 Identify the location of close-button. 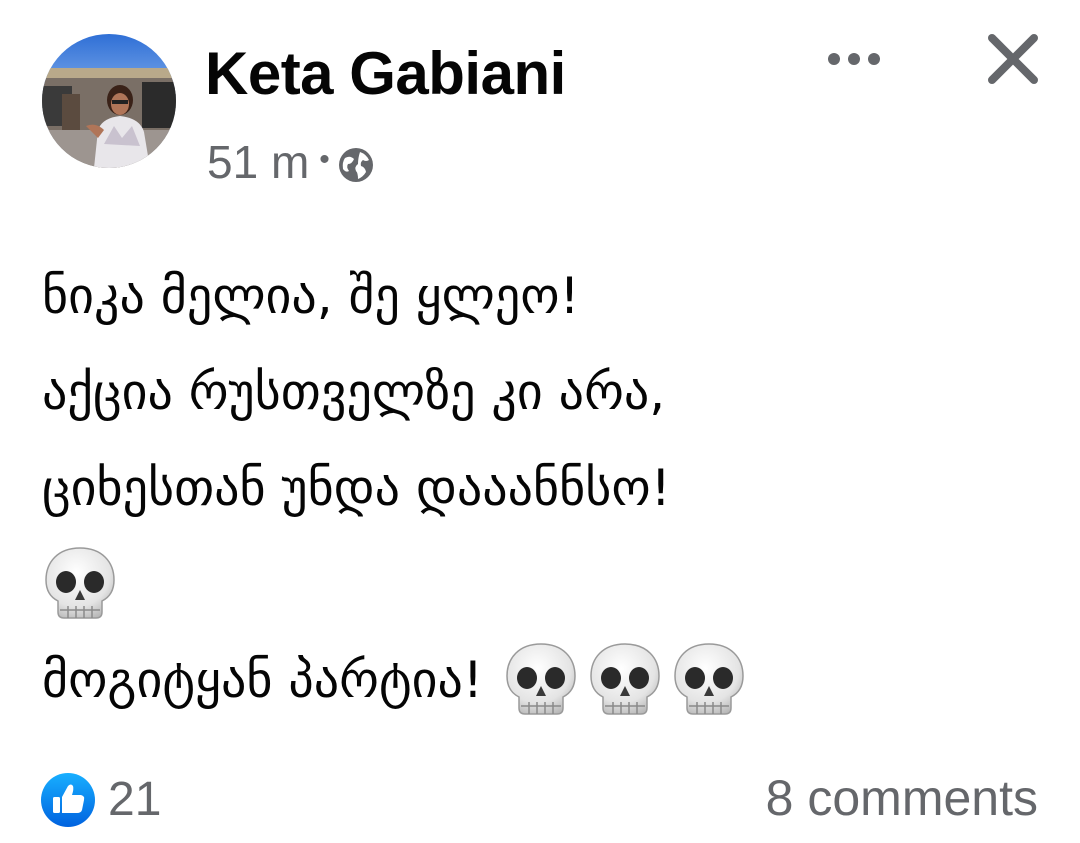
(1013, 59).